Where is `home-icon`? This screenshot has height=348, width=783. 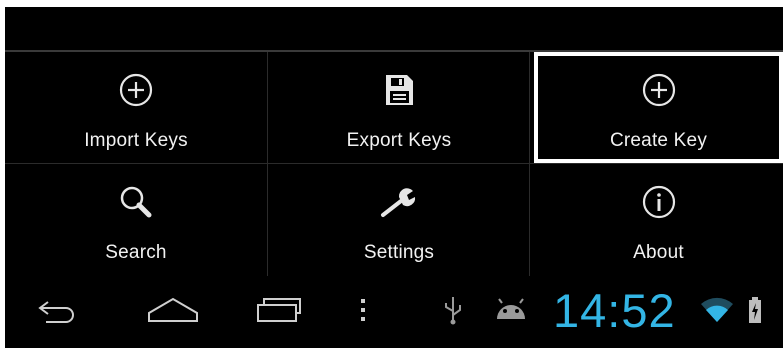 home-icon is located at coordinates (173, 312).